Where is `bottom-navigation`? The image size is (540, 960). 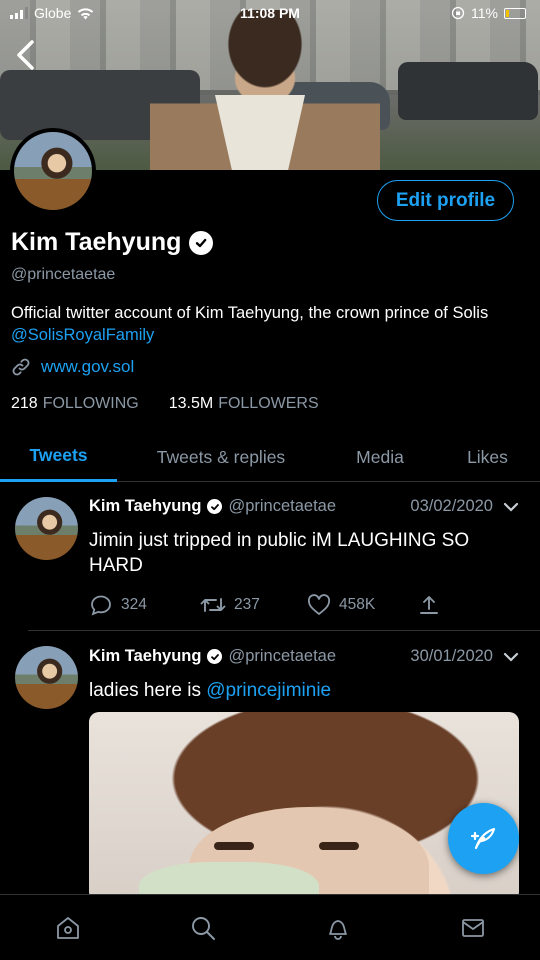
bottom-navigation is located at coordinates (270, 927).